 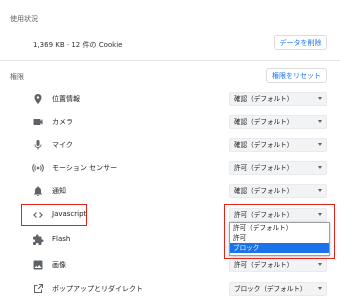 What do you see at coordinates (38, 168) in the screenshot?
I see `motion-sensor-icon` at bounding box center [38, 168].